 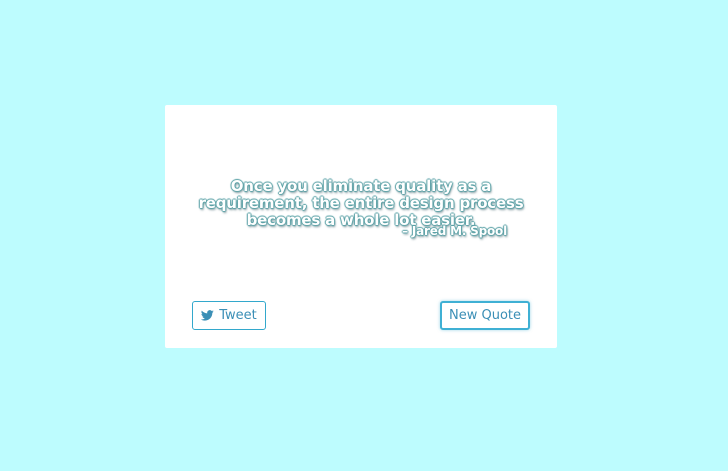 I want to click on new-quote-button: New Quote, so click(x=485, y=315).